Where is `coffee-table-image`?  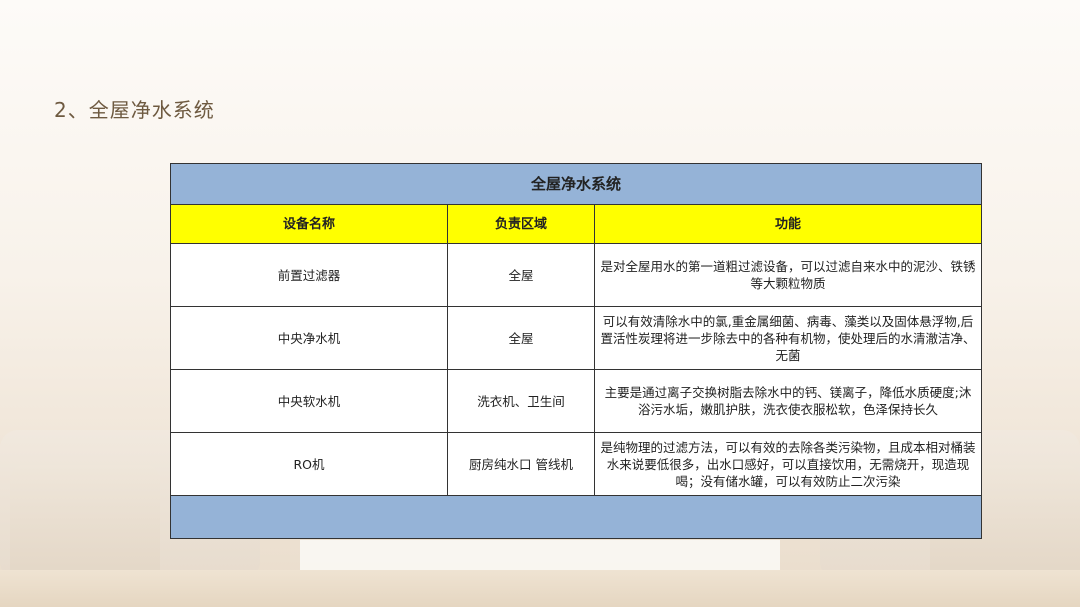 coffee-table-image is located at coordinates (540, 560).